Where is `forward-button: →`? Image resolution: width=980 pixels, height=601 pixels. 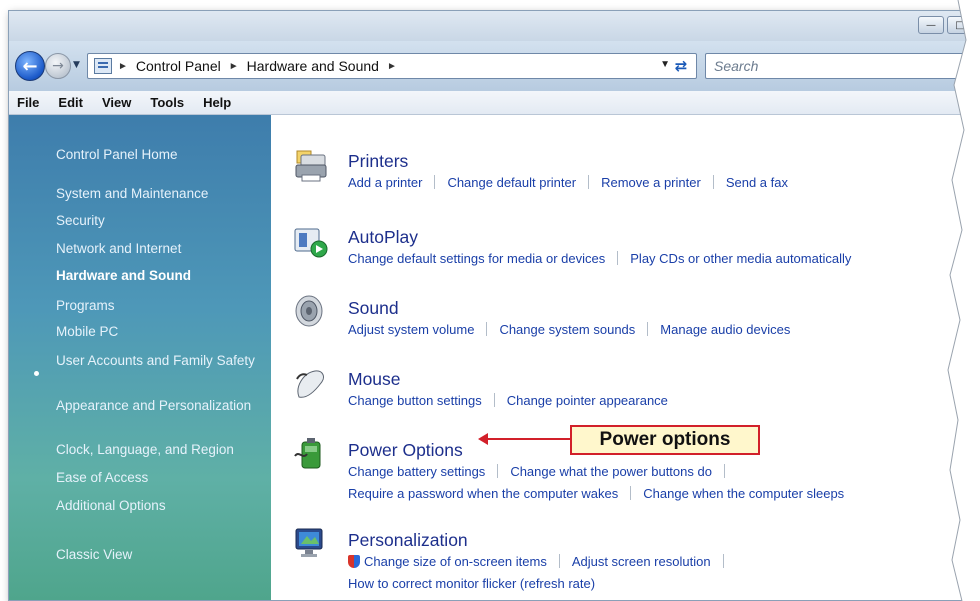 forward-button: → is located at coordinates (58, 66).